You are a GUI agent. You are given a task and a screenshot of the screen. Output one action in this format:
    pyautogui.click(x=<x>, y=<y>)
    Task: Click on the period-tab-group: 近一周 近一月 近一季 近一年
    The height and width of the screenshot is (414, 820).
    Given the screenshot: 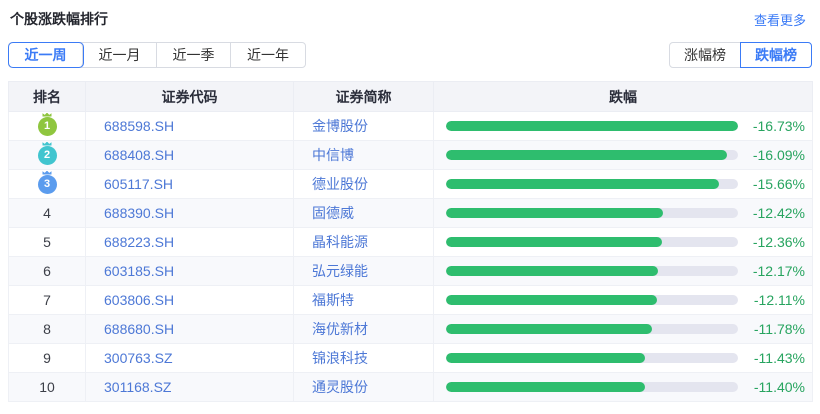 What is the action you would take?
    pyautogui.click(x=157, y=55)
    